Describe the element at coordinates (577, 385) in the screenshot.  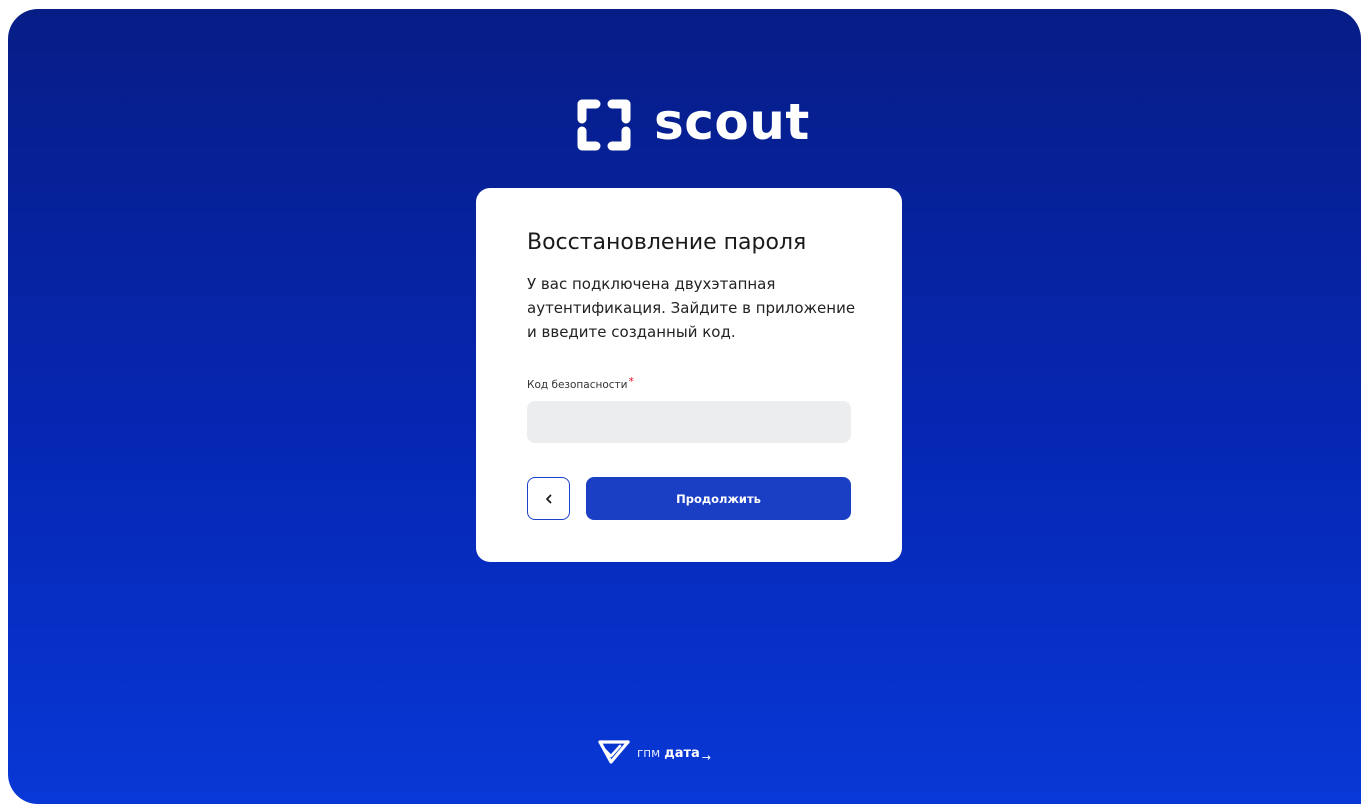
I see `security-code-label-text: Код безопасности` at that location.